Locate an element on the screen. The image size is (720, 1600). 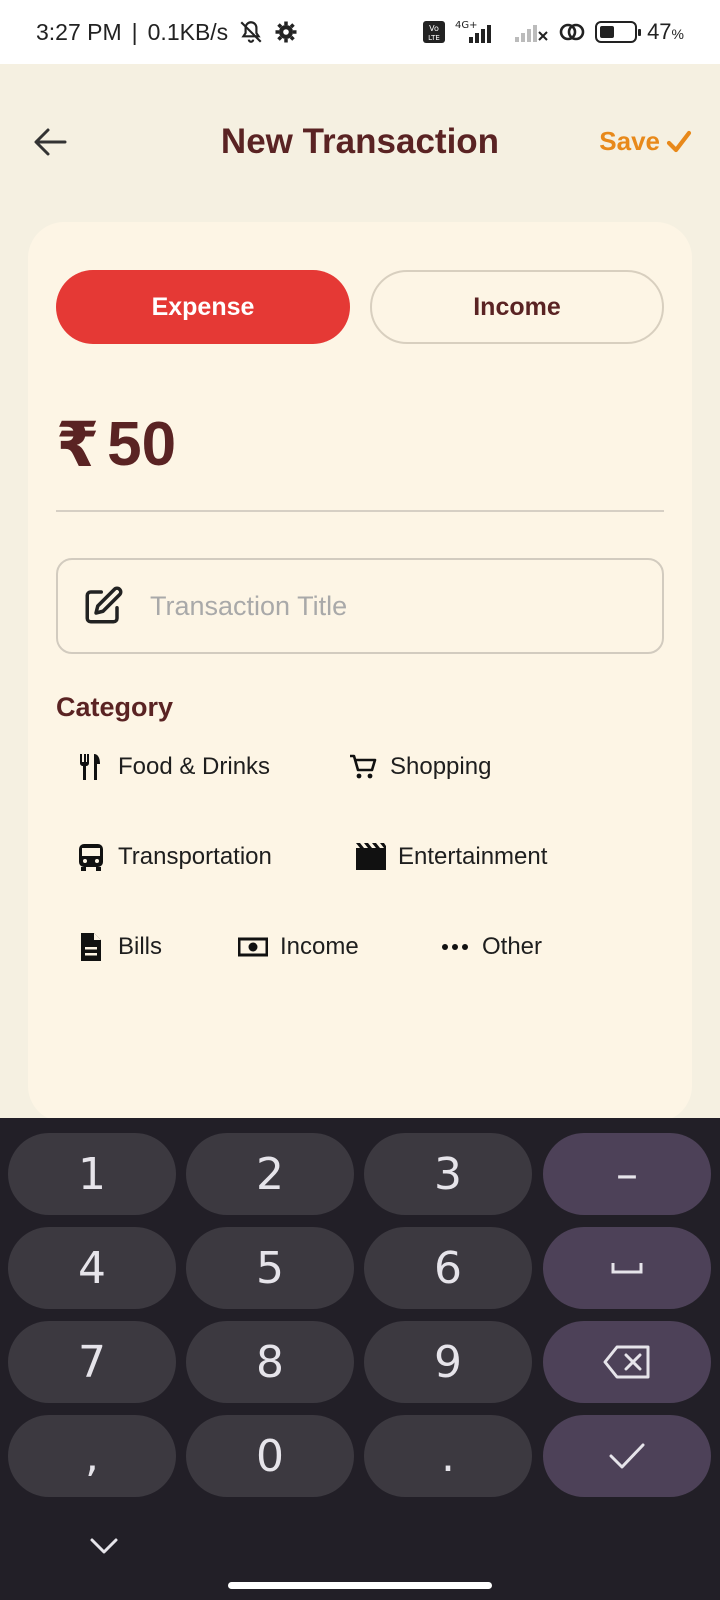
key-3: 3 is located at coordinates (448, 1174).